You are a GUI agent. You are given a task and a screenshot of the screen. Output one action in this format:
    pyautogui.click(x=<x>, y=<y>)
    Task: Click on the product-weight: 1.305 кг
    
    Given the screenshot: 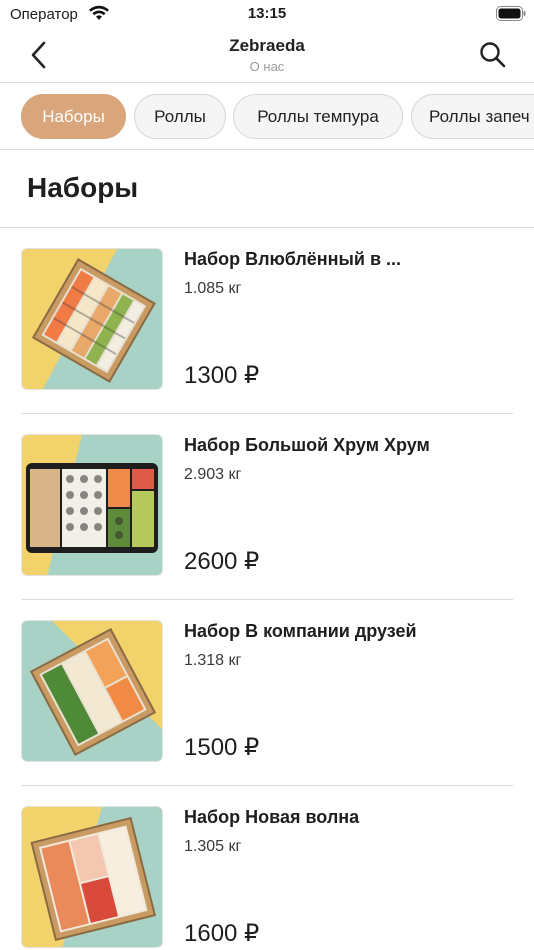 What is the action you would take?
    pyautogui.click(x=213, y=846)
    